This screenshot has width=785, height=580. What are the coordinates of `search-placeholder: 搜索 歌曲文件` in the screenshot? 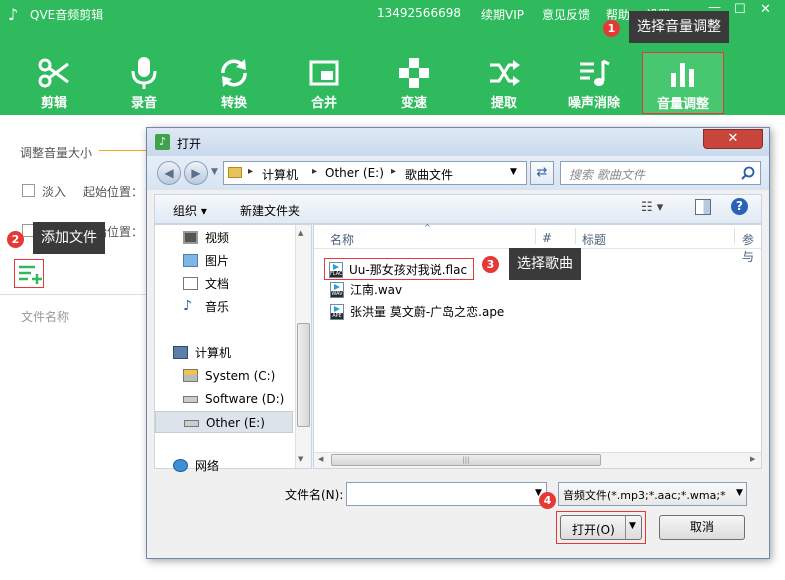 It's located at (607, 175).